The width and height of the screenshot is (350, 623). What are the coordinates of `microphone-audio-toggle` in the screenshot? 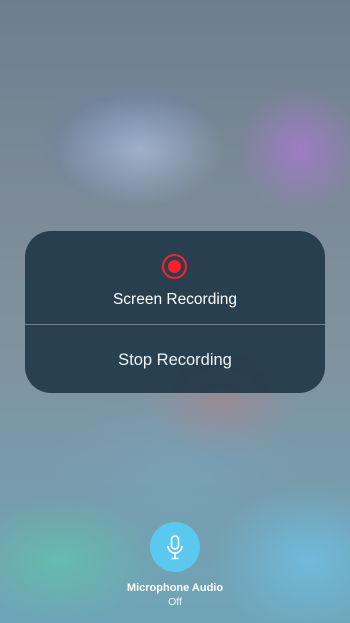 It's located at (175, 547).